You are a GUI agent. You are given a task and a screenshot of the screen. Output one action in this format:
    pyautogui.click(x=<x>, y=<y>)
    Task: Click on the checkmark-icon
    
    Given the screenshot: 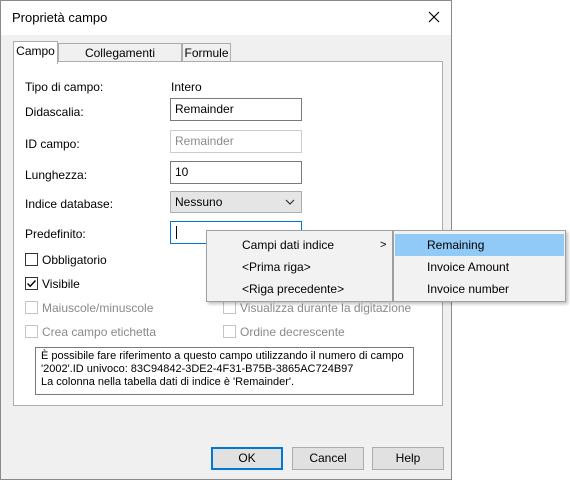 What is the action you would take?
    pyautogui.click(x=32, y=284)
    